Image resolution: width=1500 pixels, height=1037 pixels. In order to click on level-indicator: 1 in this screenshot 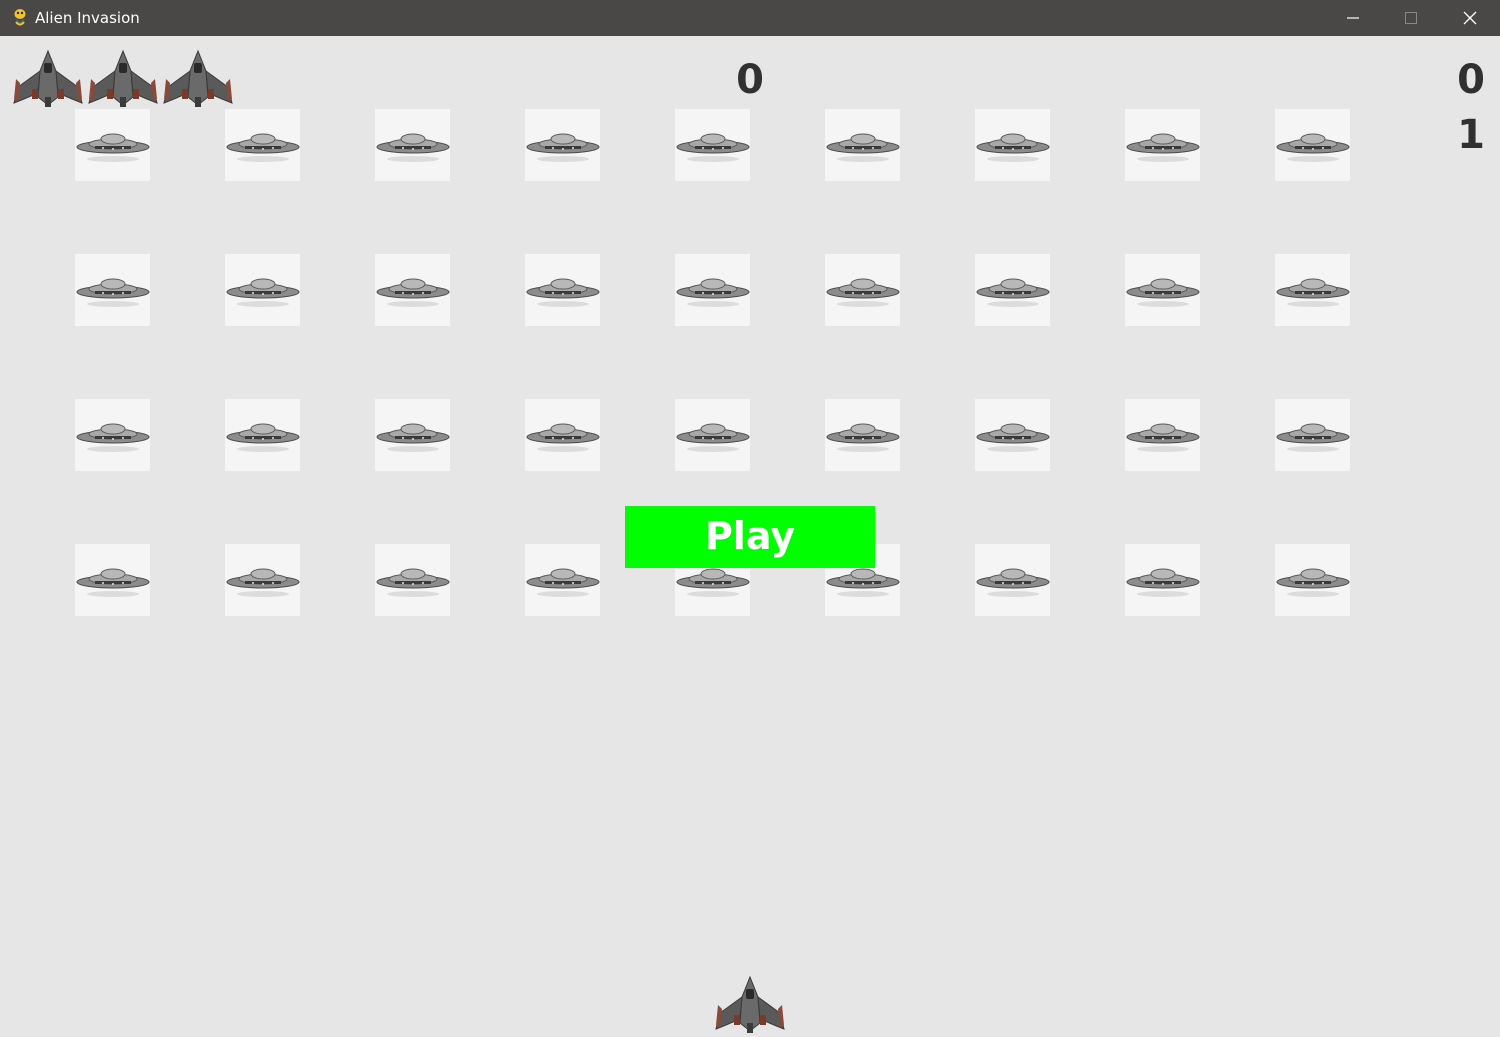, I will do `click(1471, 135)`.